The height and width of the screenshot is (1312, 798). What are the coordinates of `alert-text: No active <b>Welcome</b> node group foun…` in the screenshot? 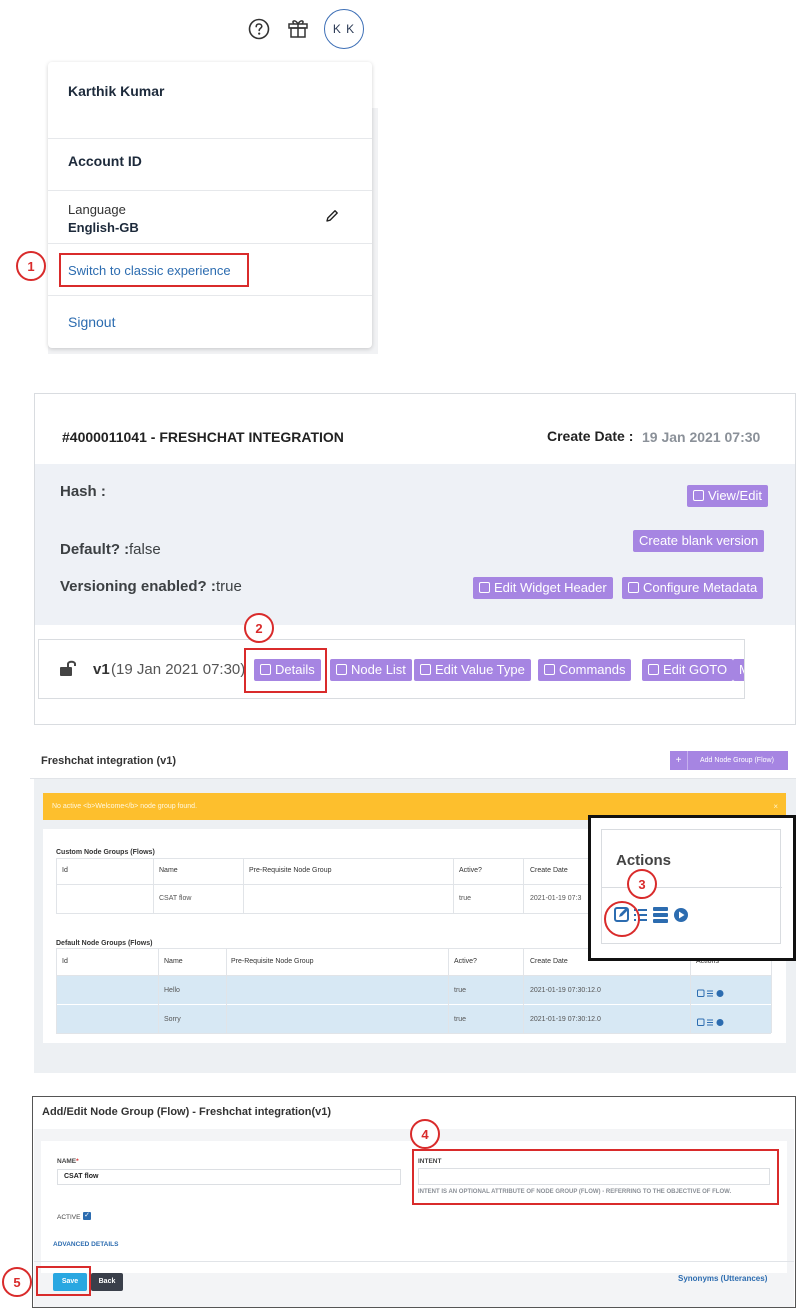 It's located at (125, 806).